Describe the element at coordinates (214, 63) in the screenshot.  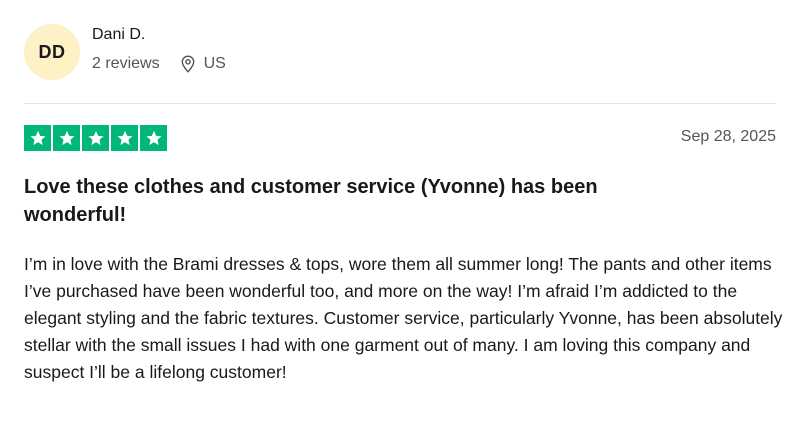
I see `reviewer-location: US` at that location.